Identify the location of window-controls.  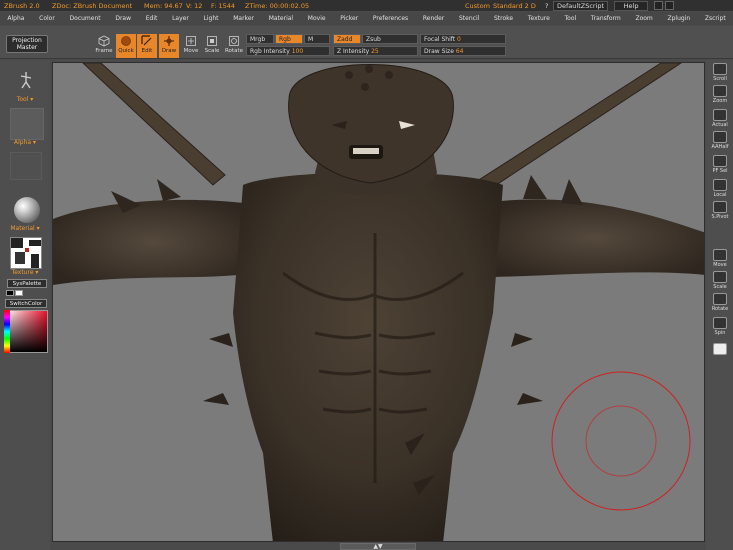
(664, 5).